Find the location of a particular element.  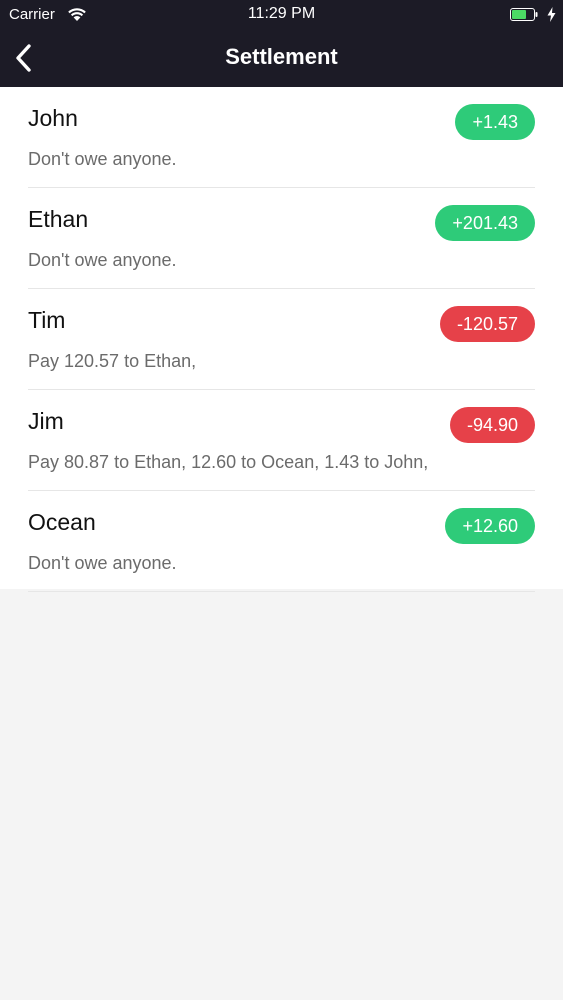

battery-icon is located at coordinates (524, 14).